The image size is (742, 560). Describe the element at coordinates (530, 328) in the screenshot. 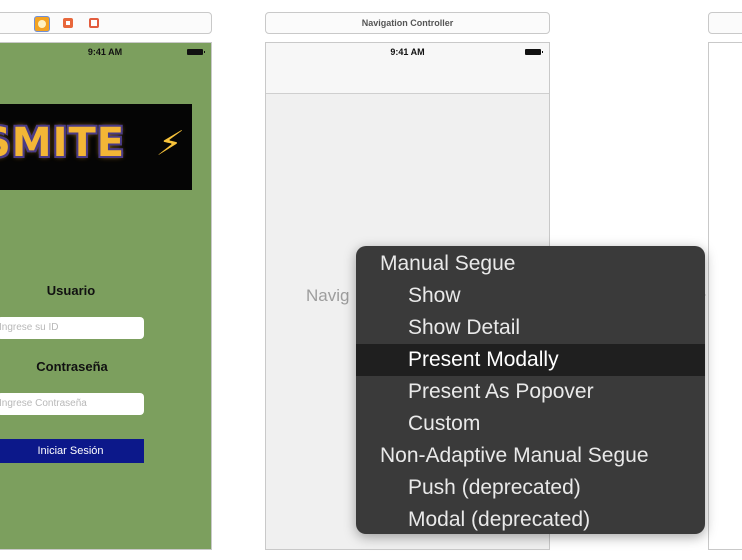

I see `menu-item-show-detail: Show Detail` at that location.